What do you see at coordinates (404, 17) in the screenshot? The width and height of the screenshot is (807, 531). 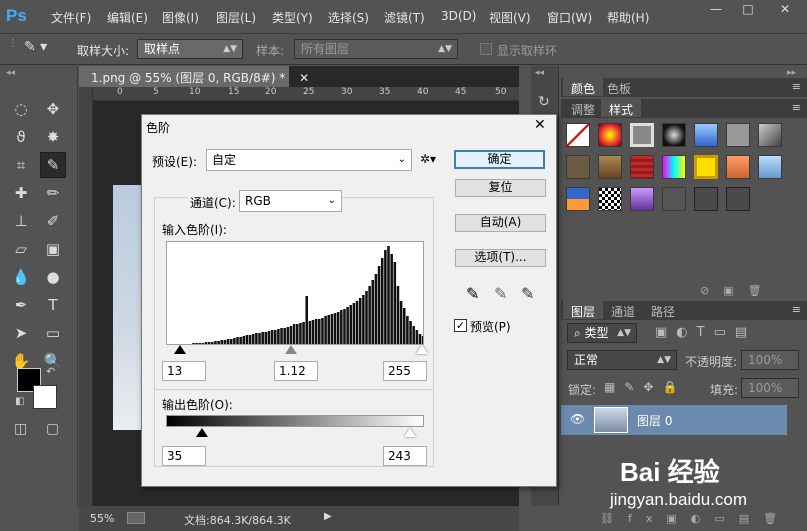 I see `menu-filter: 滤镜(T)` at bounding box center [404, 17].